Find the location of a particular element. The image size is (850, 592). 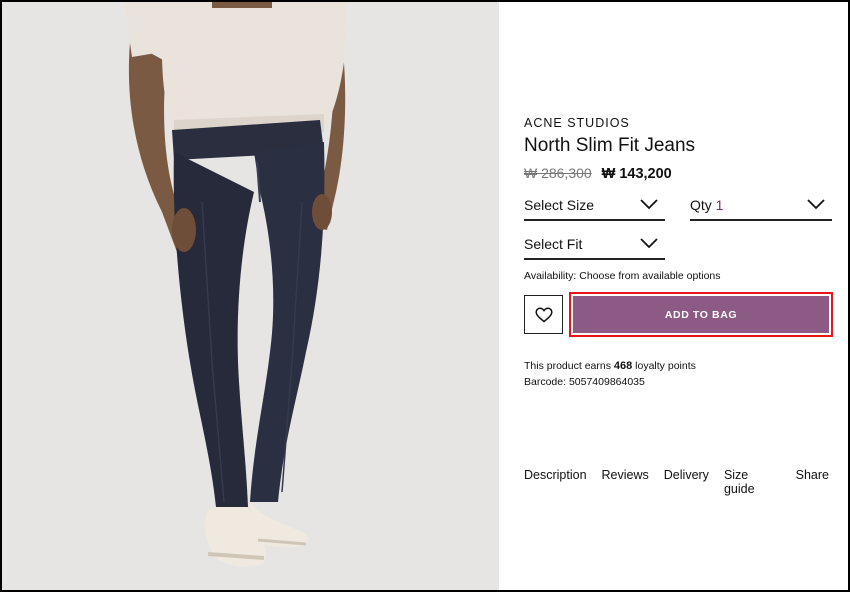

product-title: North Slim Fit Jeans is located at coordinates (610, 145).